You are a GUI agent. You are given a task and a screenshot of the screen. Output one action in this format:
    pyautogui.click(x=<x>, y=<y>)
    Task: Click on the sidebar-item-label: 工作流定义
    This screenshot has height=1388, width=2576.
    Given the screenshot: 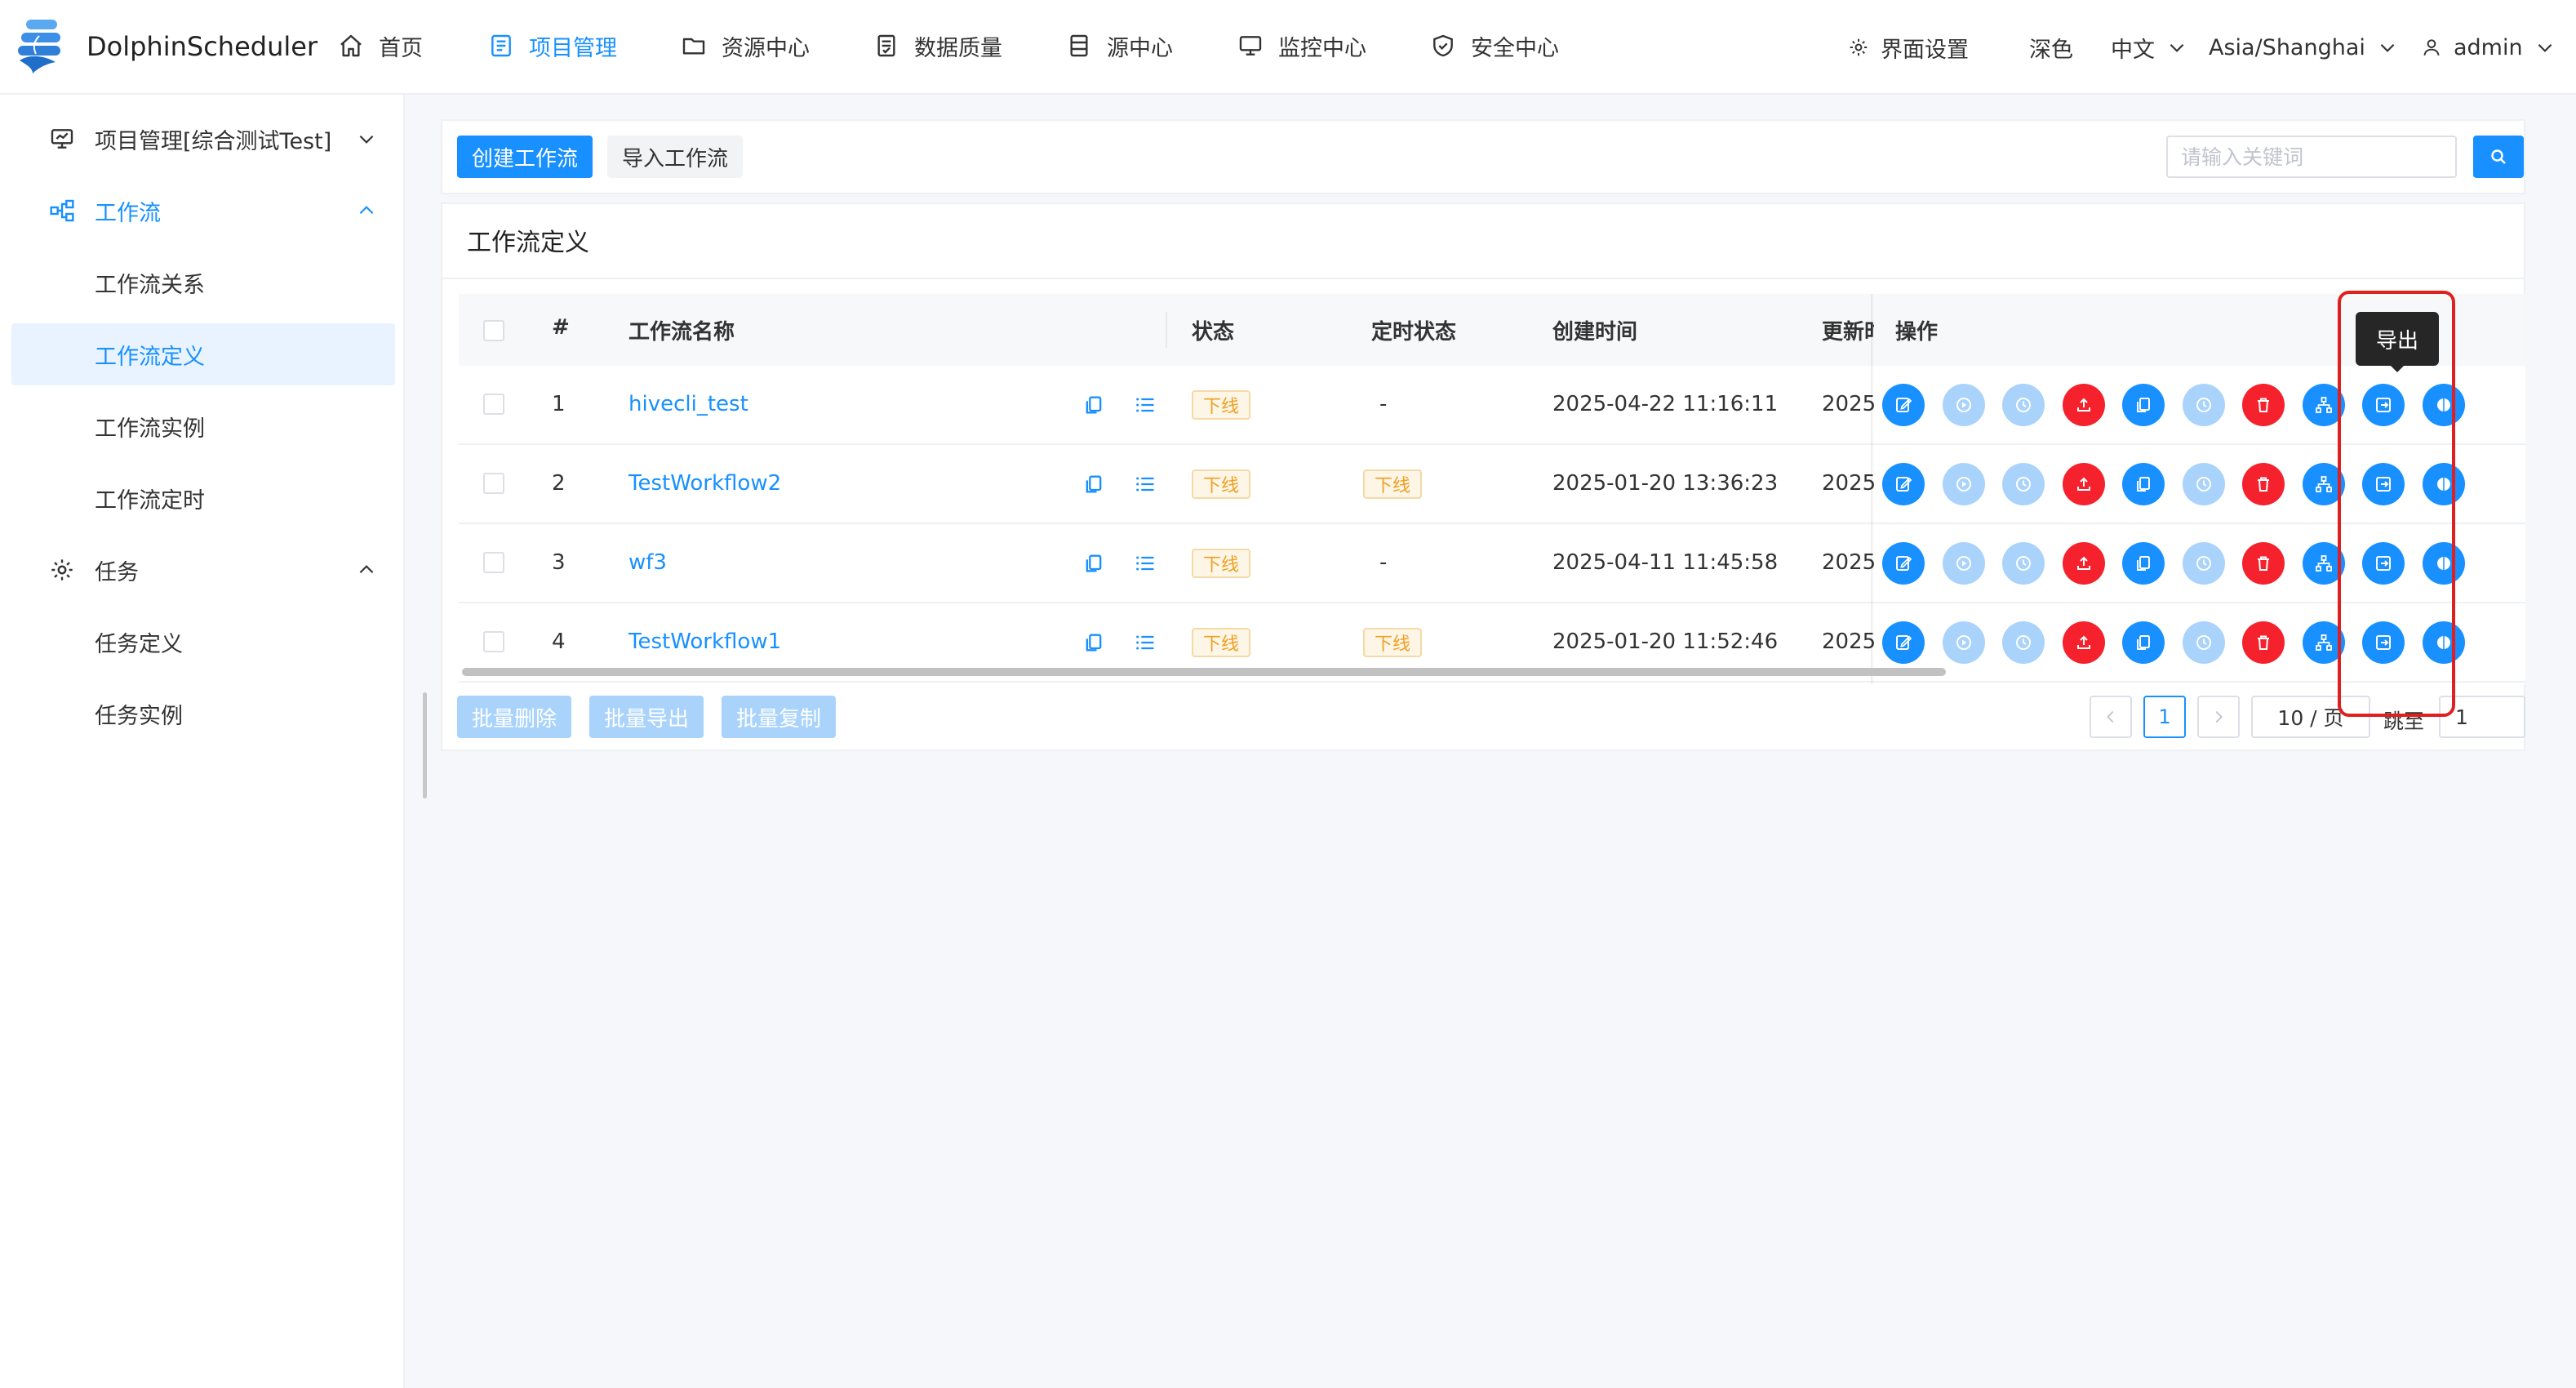 What is the action you would take?
    pyautogui.click(x=150, y=357)
    